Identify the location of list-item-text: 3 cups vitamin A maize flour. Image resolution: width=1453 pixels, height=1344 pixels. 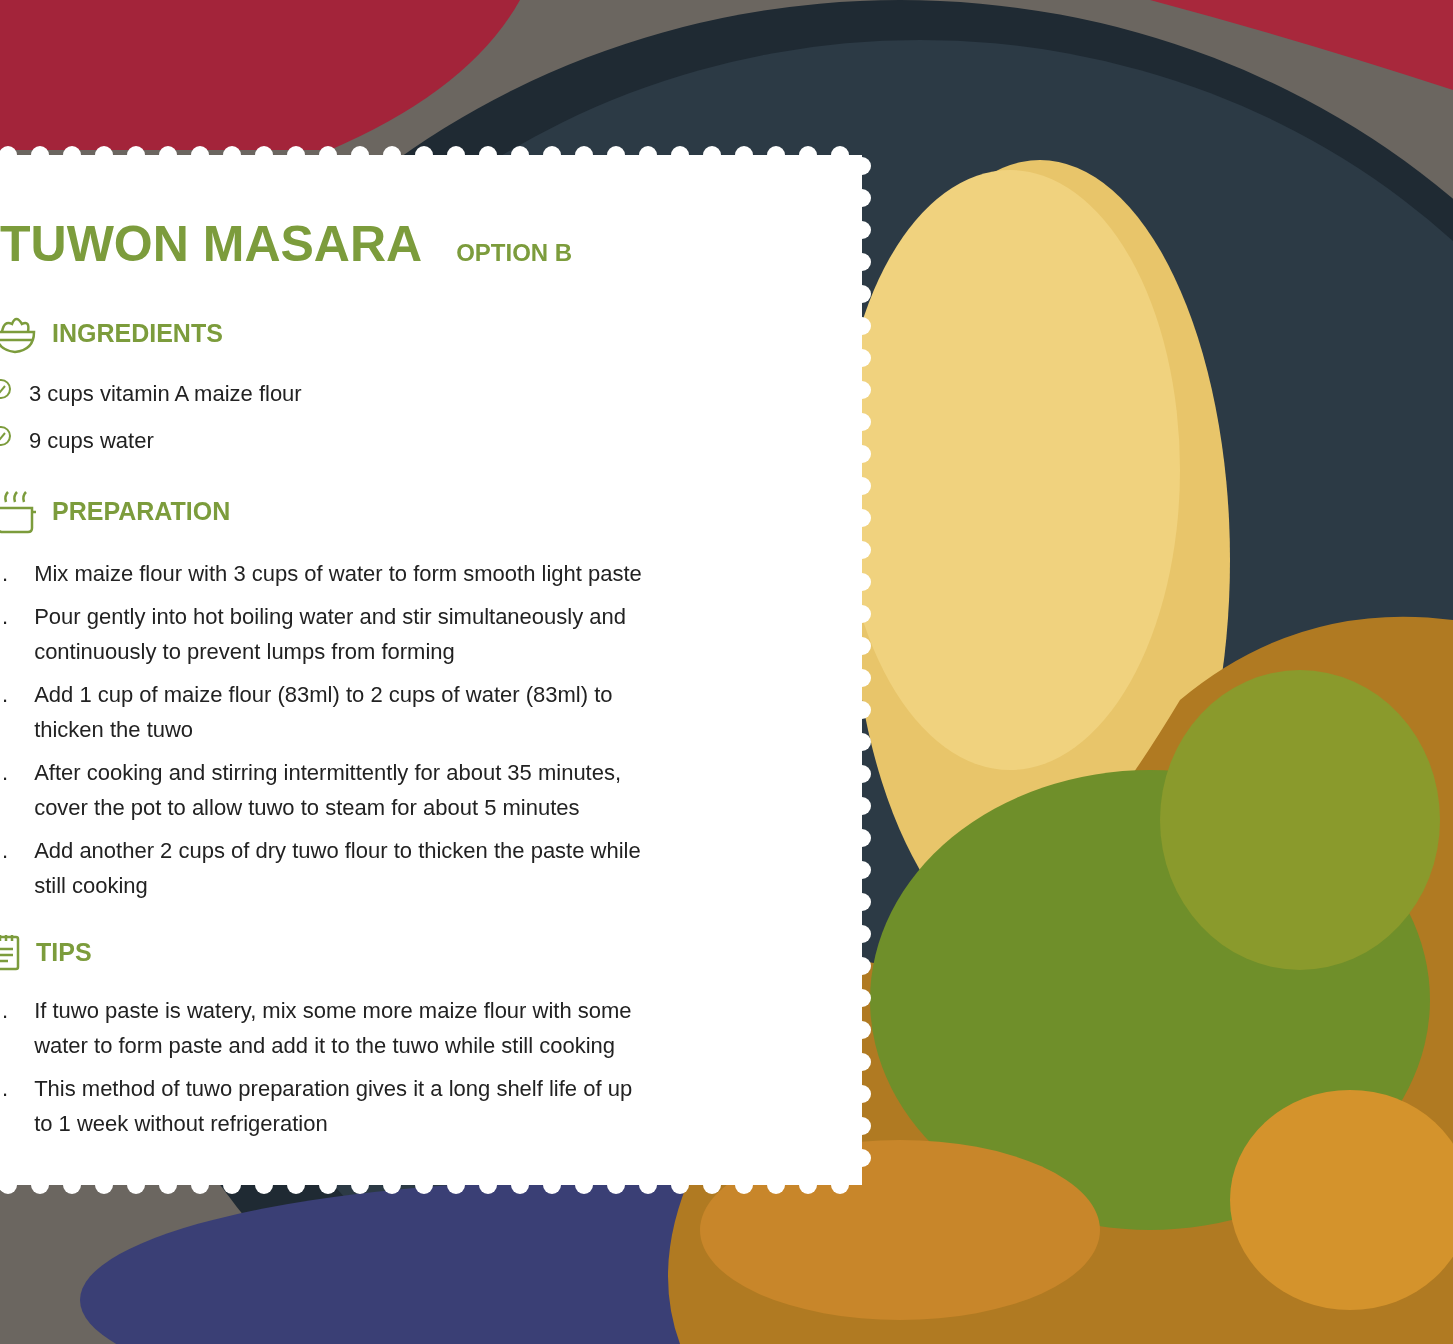
(165, 394).